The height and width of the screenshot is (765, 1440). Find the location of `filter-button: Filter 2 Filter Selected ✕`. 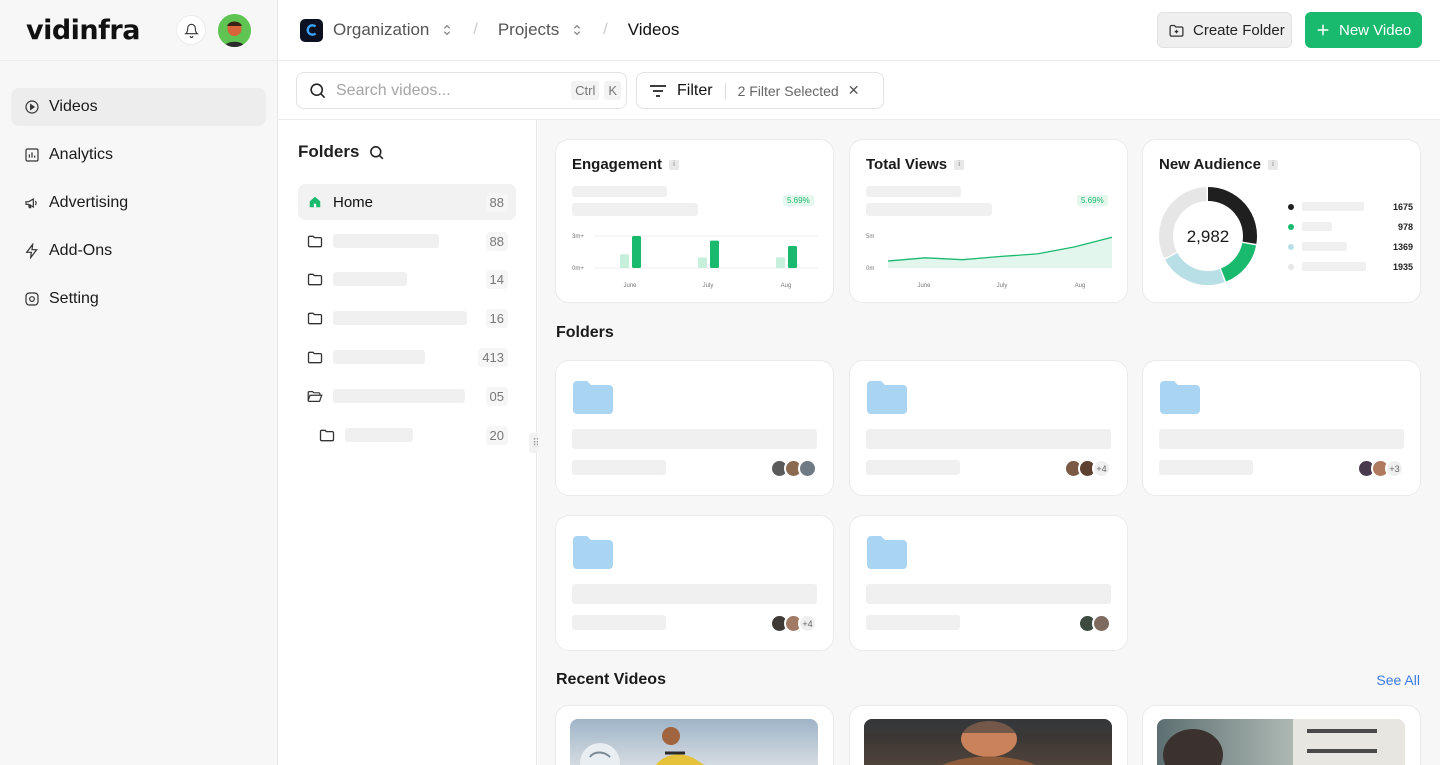

filter-button: Filter 2 Filter Selected ✕ is located at coordinates (760, 90).